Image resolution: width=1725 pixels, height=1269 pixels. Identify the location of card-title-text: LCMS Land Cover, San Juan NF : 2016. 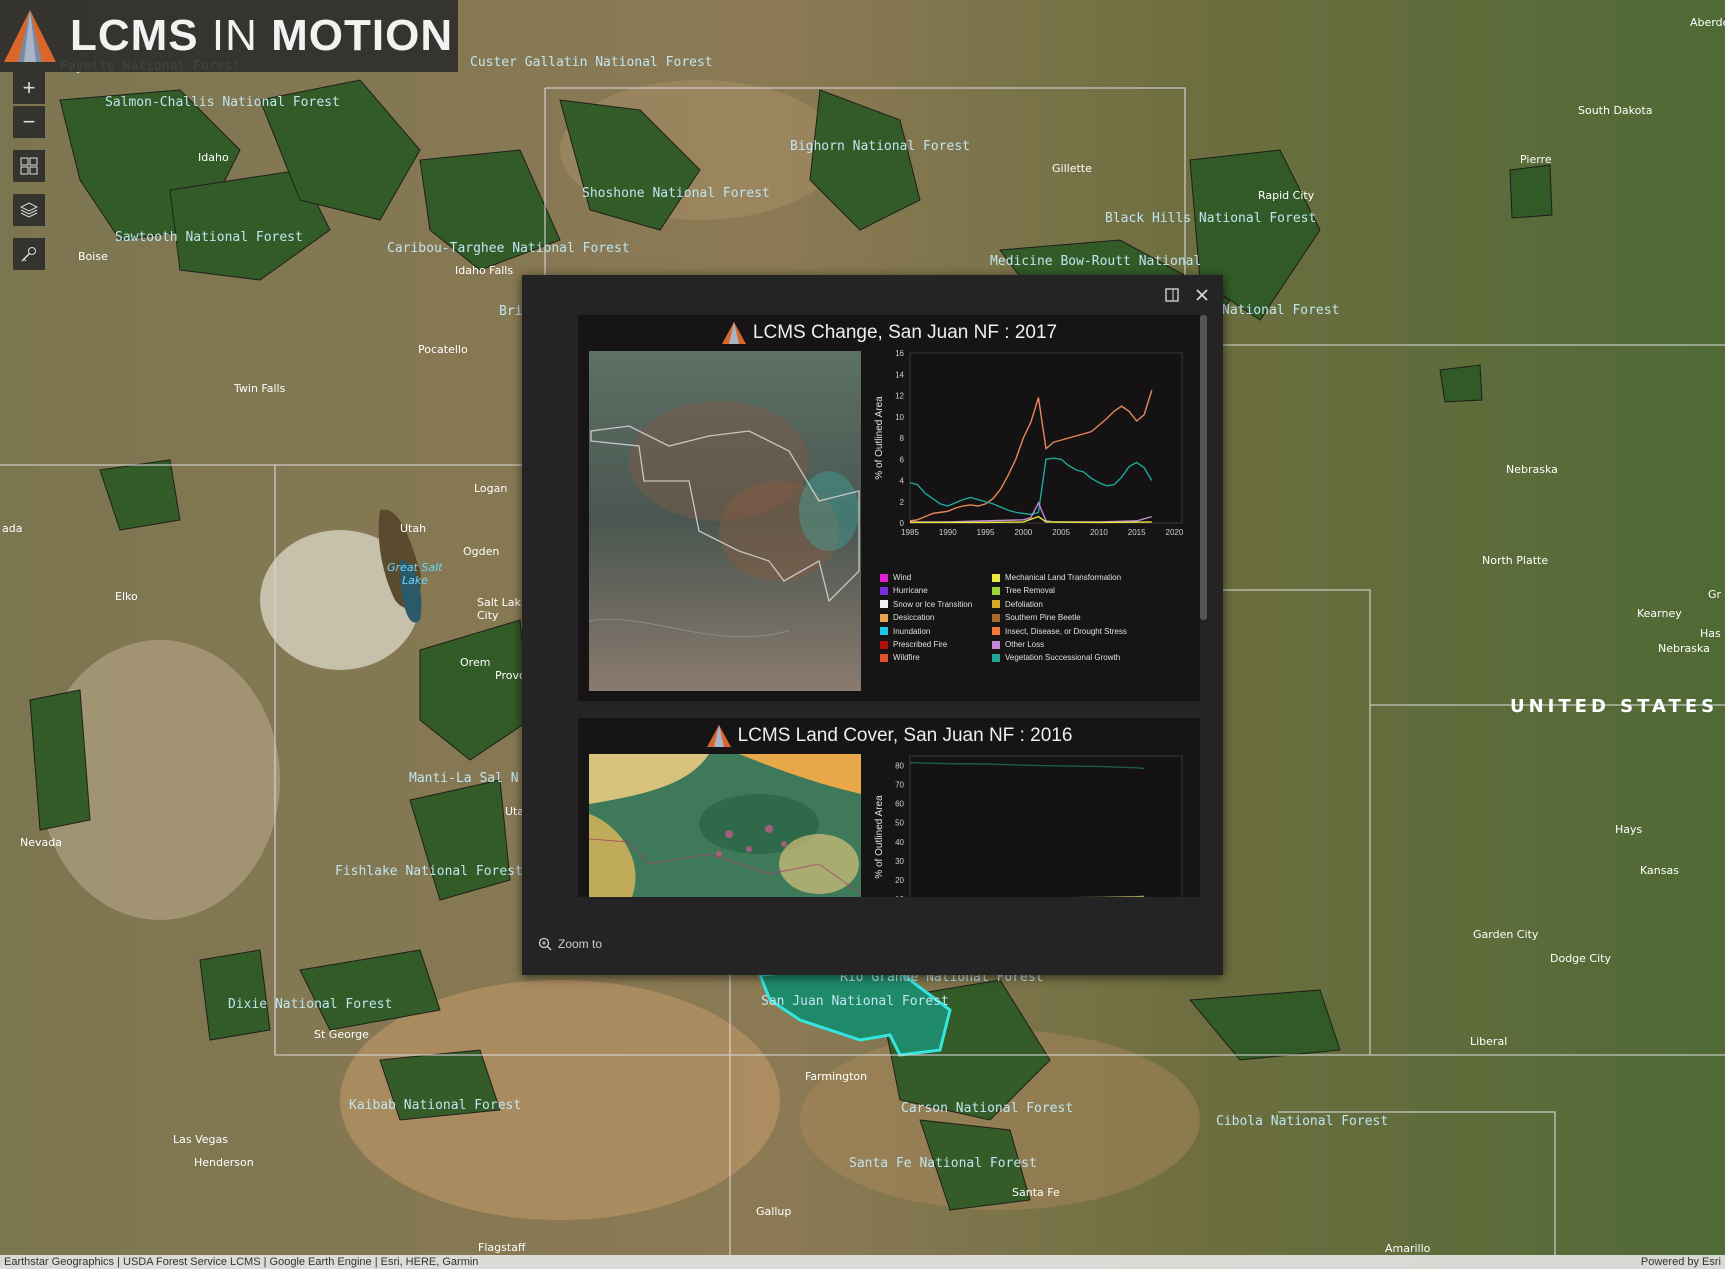
(905, 736).